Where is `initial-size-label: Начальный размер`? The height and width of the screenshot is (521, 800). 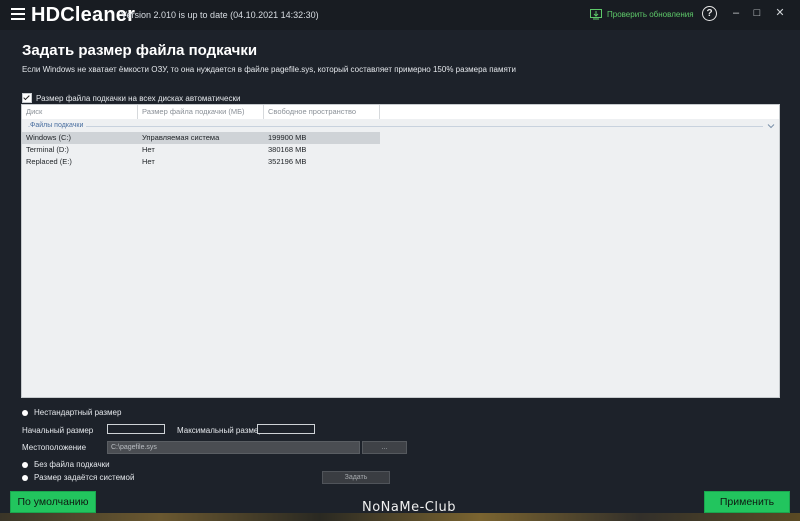 initial-size-label: Начальный размер is located at coordinates (58, 430).